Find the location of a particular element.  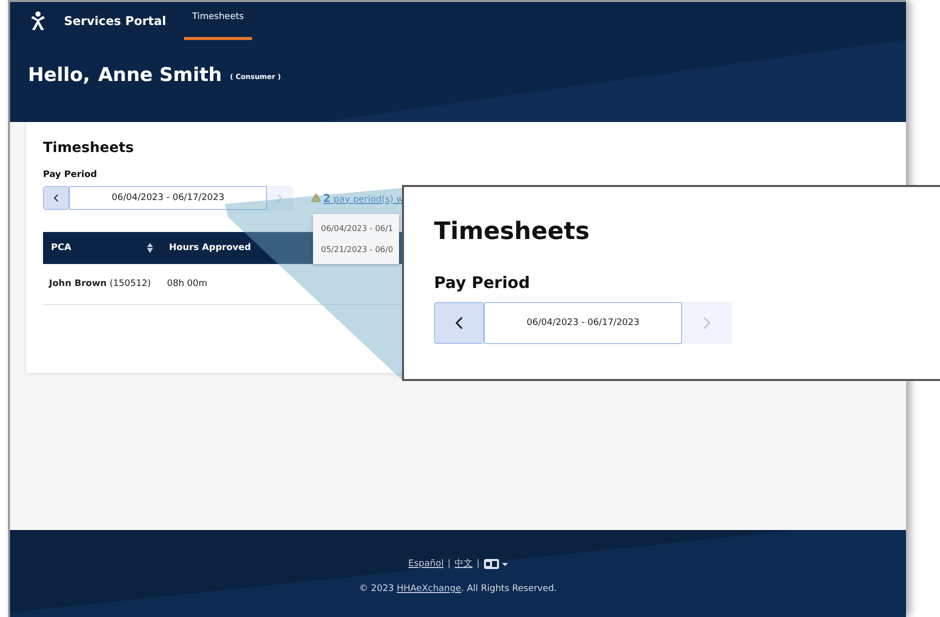

logo-icon is located at coordinates (38, 21).